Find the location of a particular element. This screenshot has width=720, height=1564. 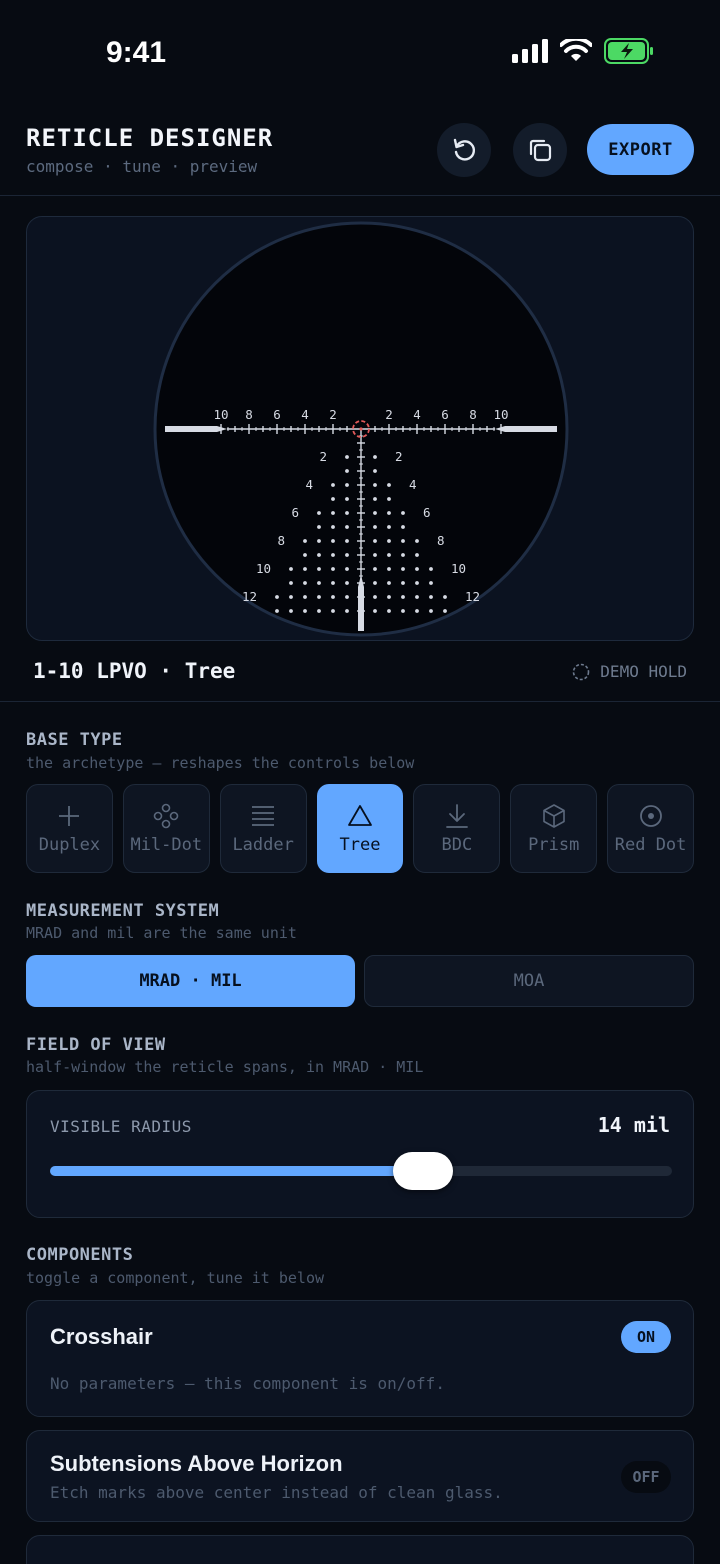

type-label: Prism is located at coordinates (554, 844).